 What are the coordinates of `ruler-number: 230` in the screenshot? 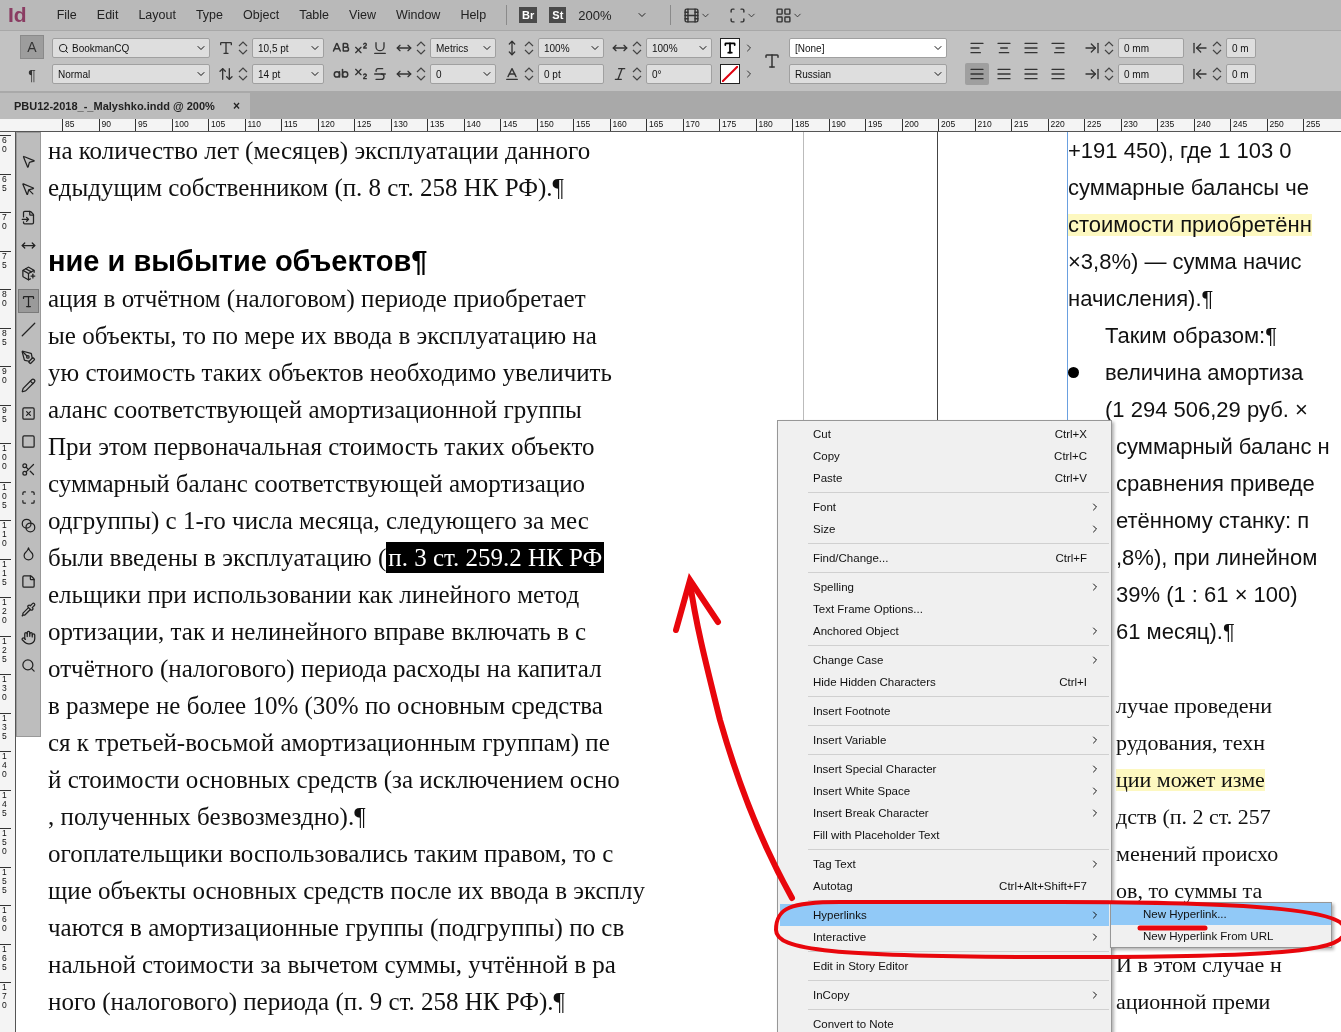 It's located at (1138, 125).